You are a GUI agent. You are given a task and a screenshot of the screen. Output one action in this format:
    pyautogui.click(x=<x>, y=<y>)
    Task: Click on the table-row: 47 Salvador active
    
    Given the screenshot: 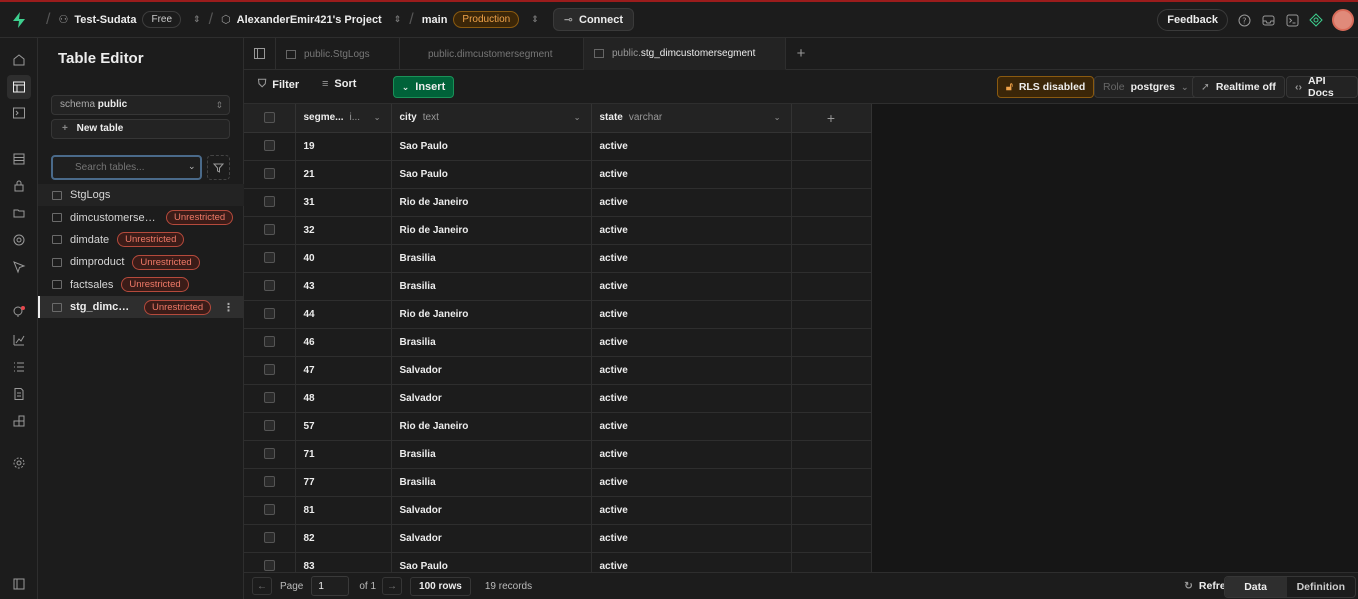 What is the action you would take?
    pyautogui.click(x=558, y=370)
    